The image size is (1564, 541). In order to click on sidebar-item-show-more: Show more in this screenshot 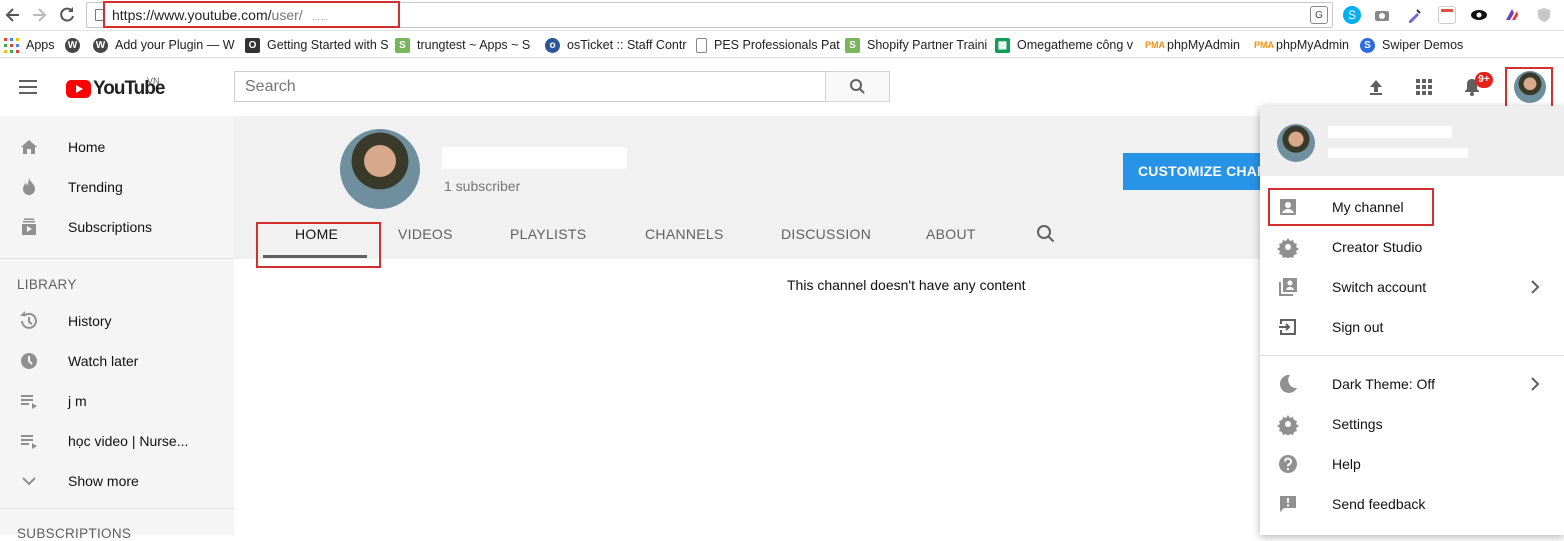, I will do `click(117, 481)`.